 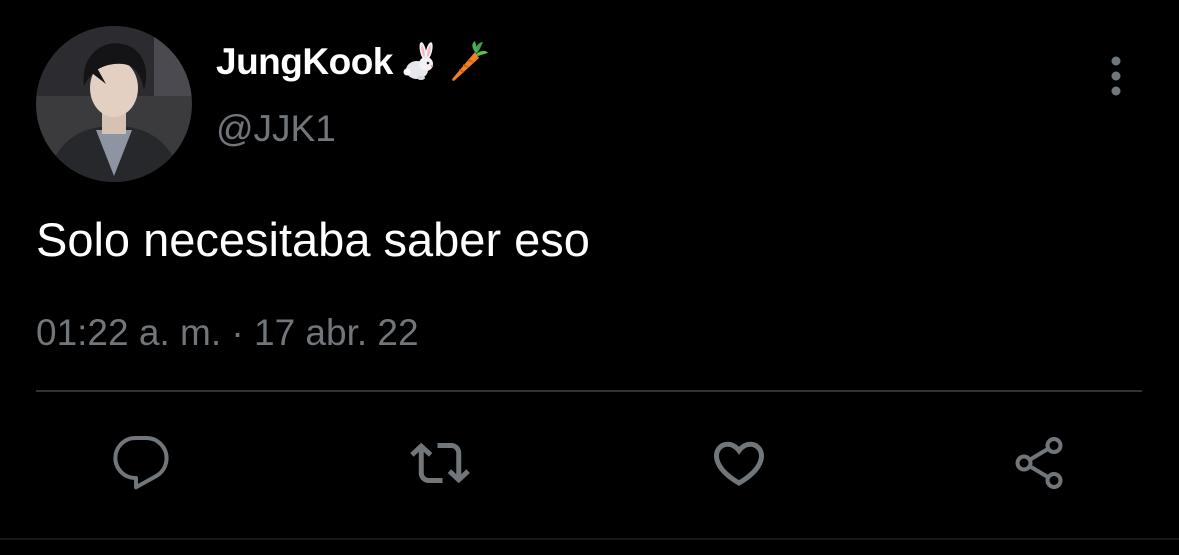 I want to click on retweet-icon, so click(x=440, y=463).